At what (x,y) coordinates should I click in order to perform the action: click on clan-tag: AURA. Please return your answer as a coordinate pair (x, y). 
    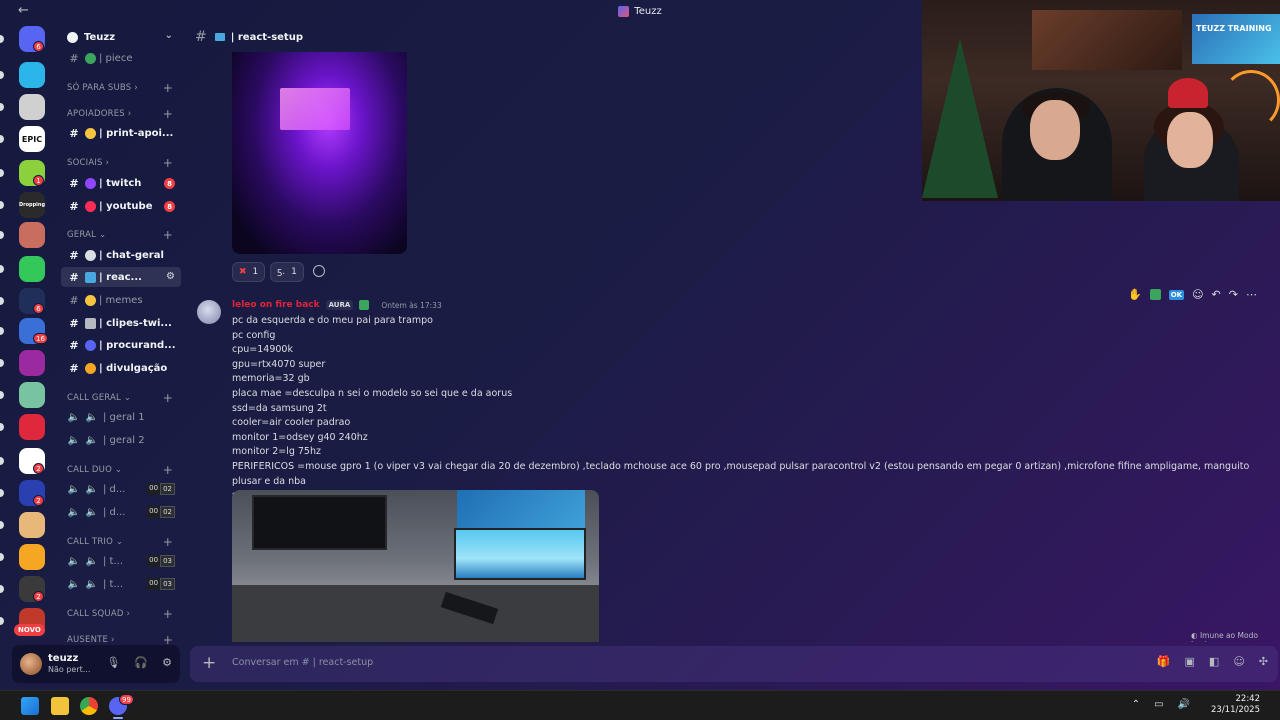
    Looking at the image, I should click on (339, 305).